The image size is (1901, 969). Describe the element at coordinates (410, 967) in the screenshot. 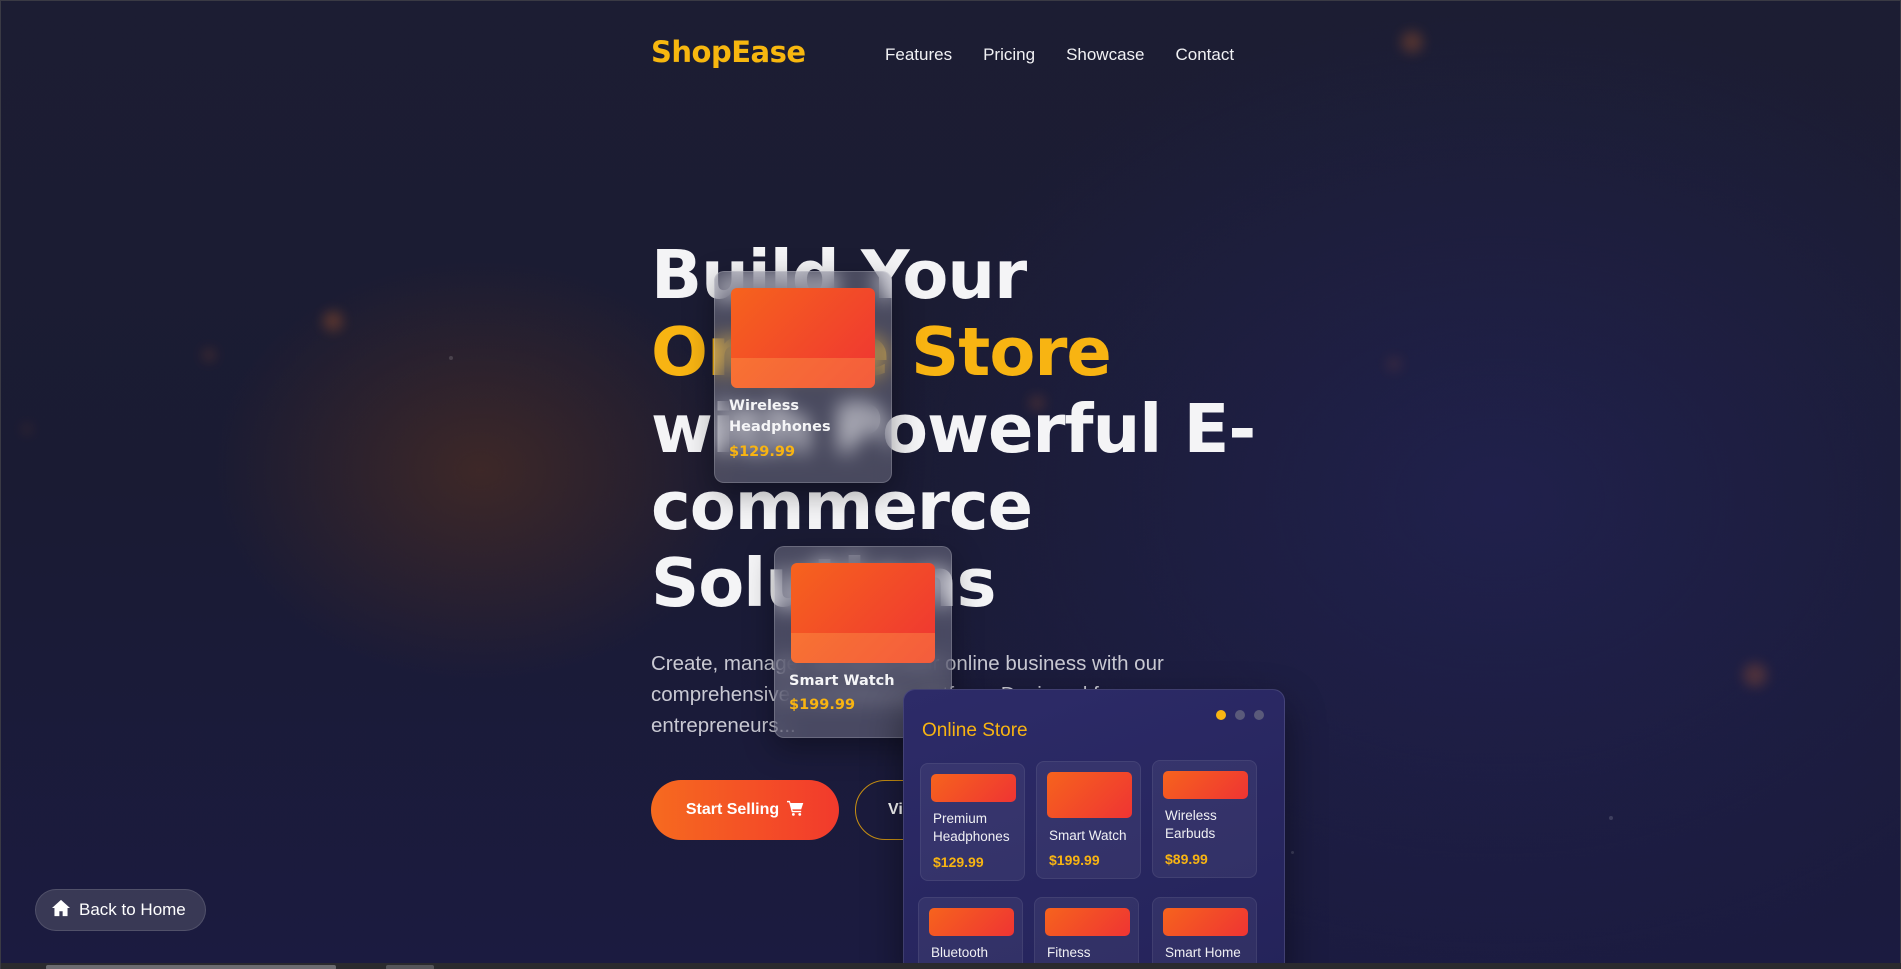

I see `scrollbar-thumb-secondary` at that location.